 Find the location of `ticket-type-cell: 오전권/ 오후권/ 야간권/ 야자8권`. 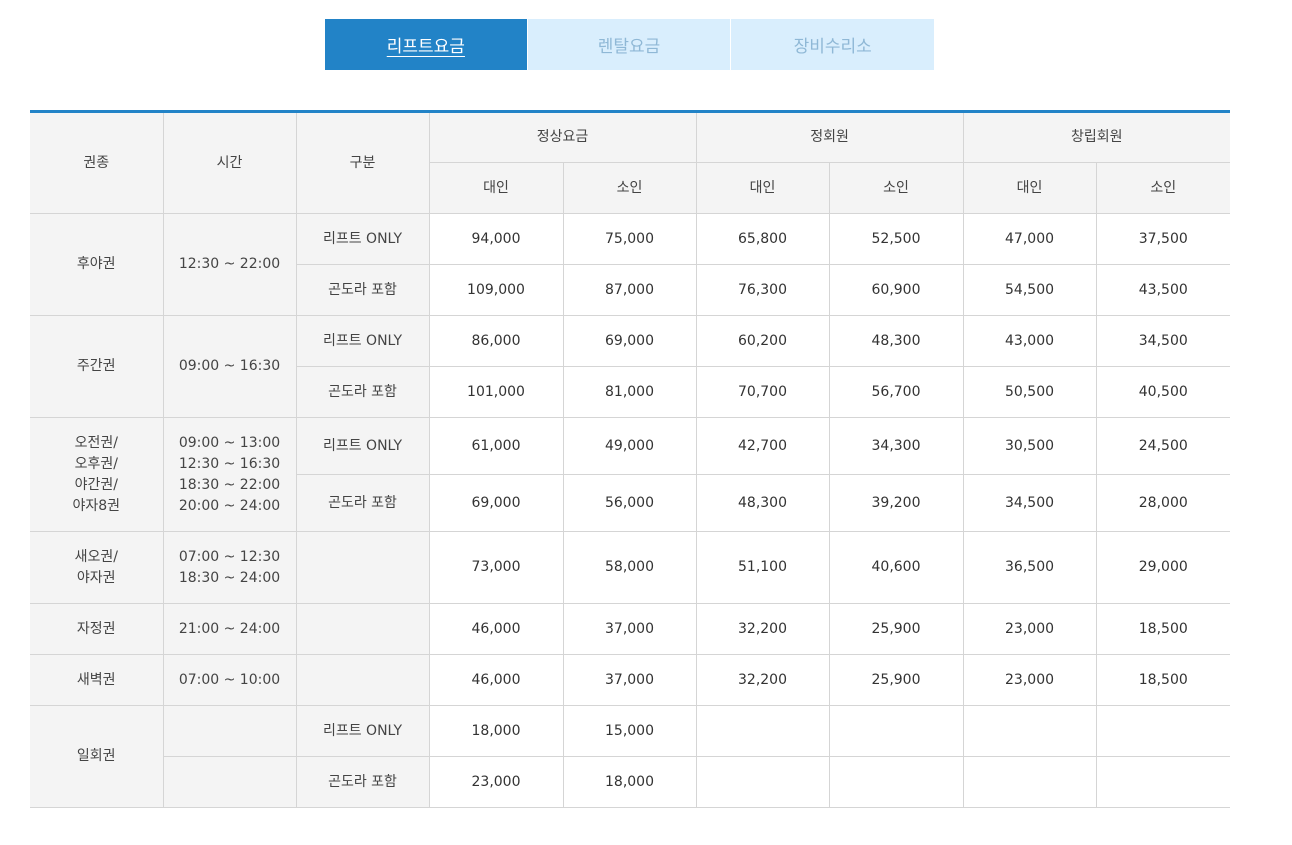

ticket-type-cell: 오전권/ 오후권/ 야간권/ 야자8권 is located at coordinates (97, 474).